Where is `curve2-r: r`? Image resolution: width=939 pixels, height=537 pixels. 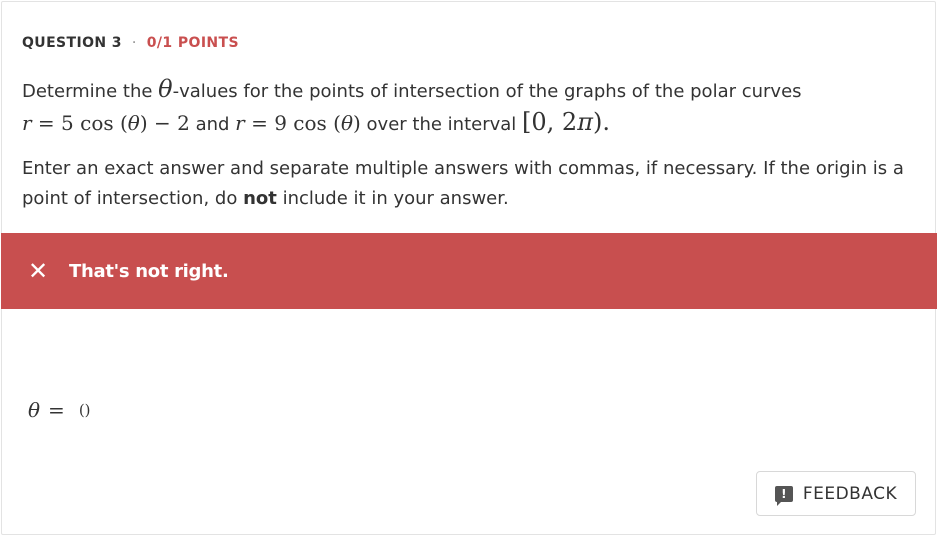 curve2-r: r is located at coordinates (240, 123).